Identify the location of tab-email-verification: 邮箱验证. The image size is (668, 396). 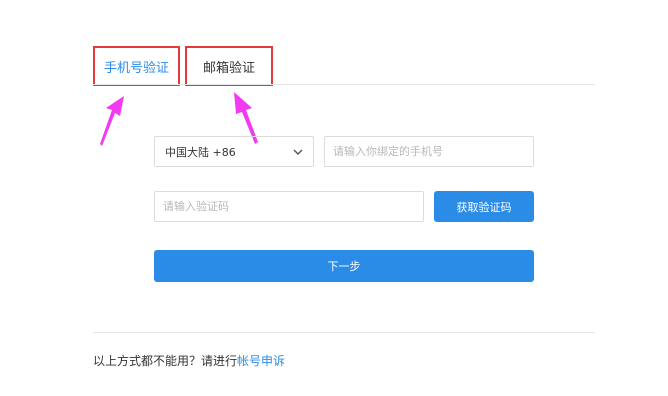
(229, 66).